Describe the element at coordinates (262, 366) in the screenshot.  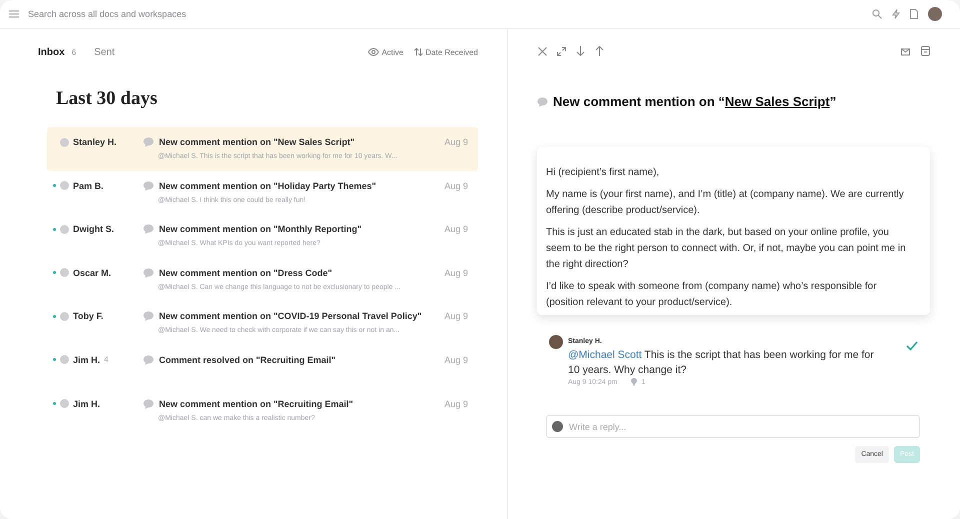
I see `notification-row: Jim H. 4 Comment resolved on "Recruiting Email" Aug 9` at that location.